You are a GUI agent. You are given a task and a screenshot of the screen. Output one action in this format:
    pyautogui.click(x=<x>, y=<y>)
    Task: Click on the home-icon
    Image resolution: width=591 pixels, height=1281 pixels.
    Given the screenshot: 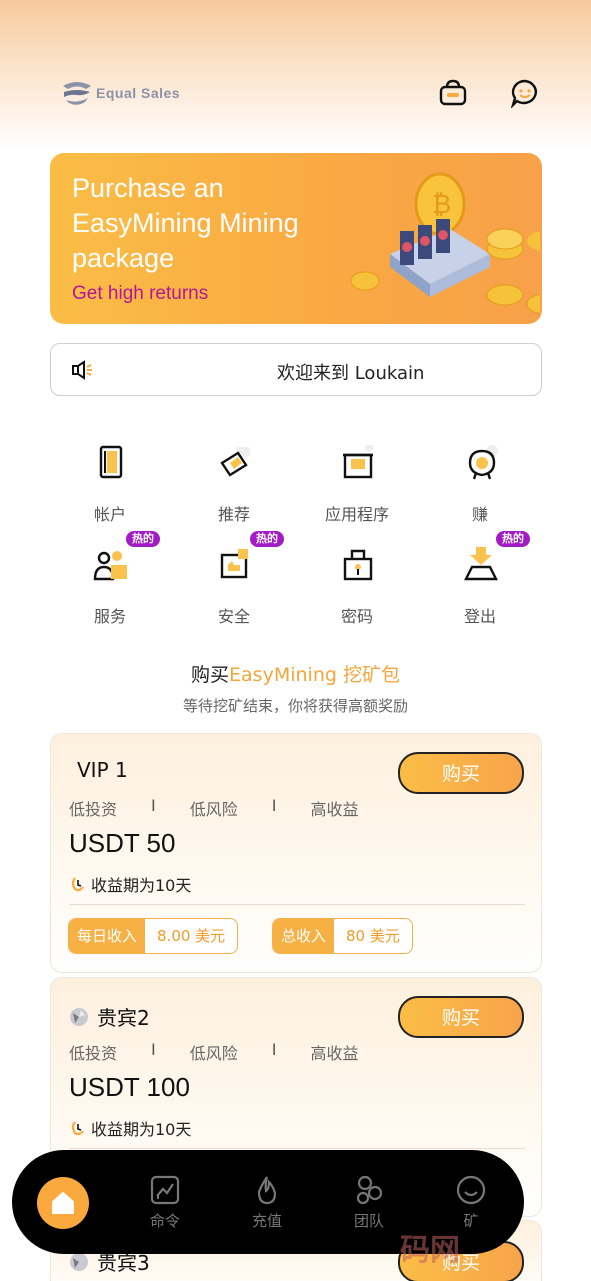 What is the action you would take?
    pyautogui.click(x=63, y=1203)
    